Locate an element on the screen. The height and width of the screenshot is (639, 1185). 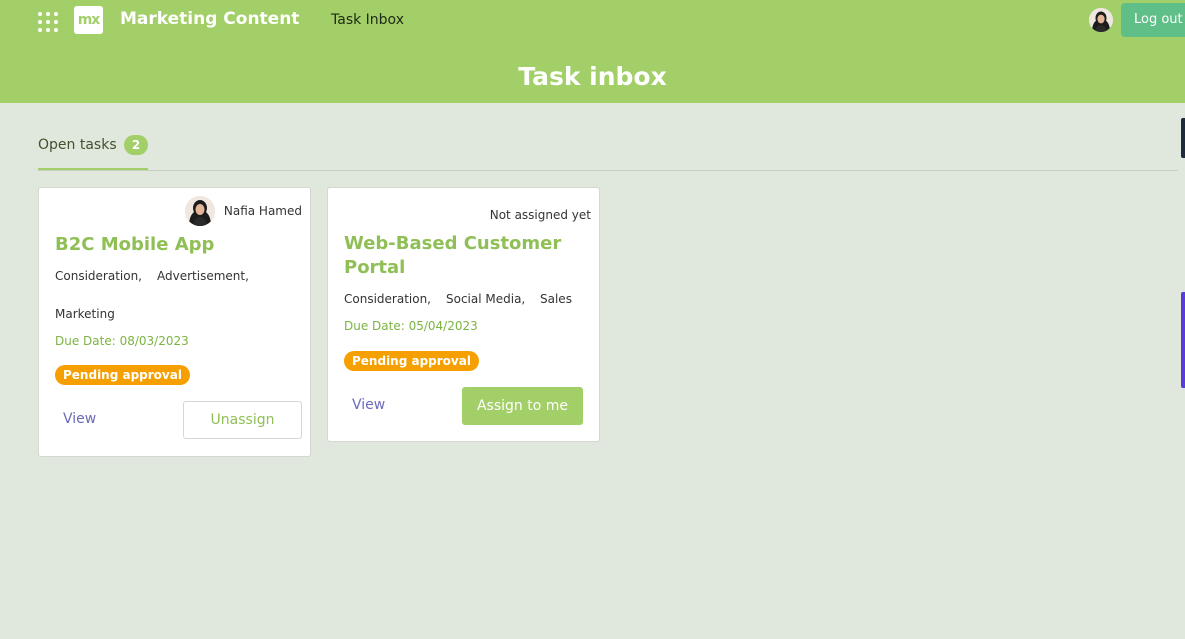
tab-open-tasks-label: Open tasks is located at coordinates (77, 145).